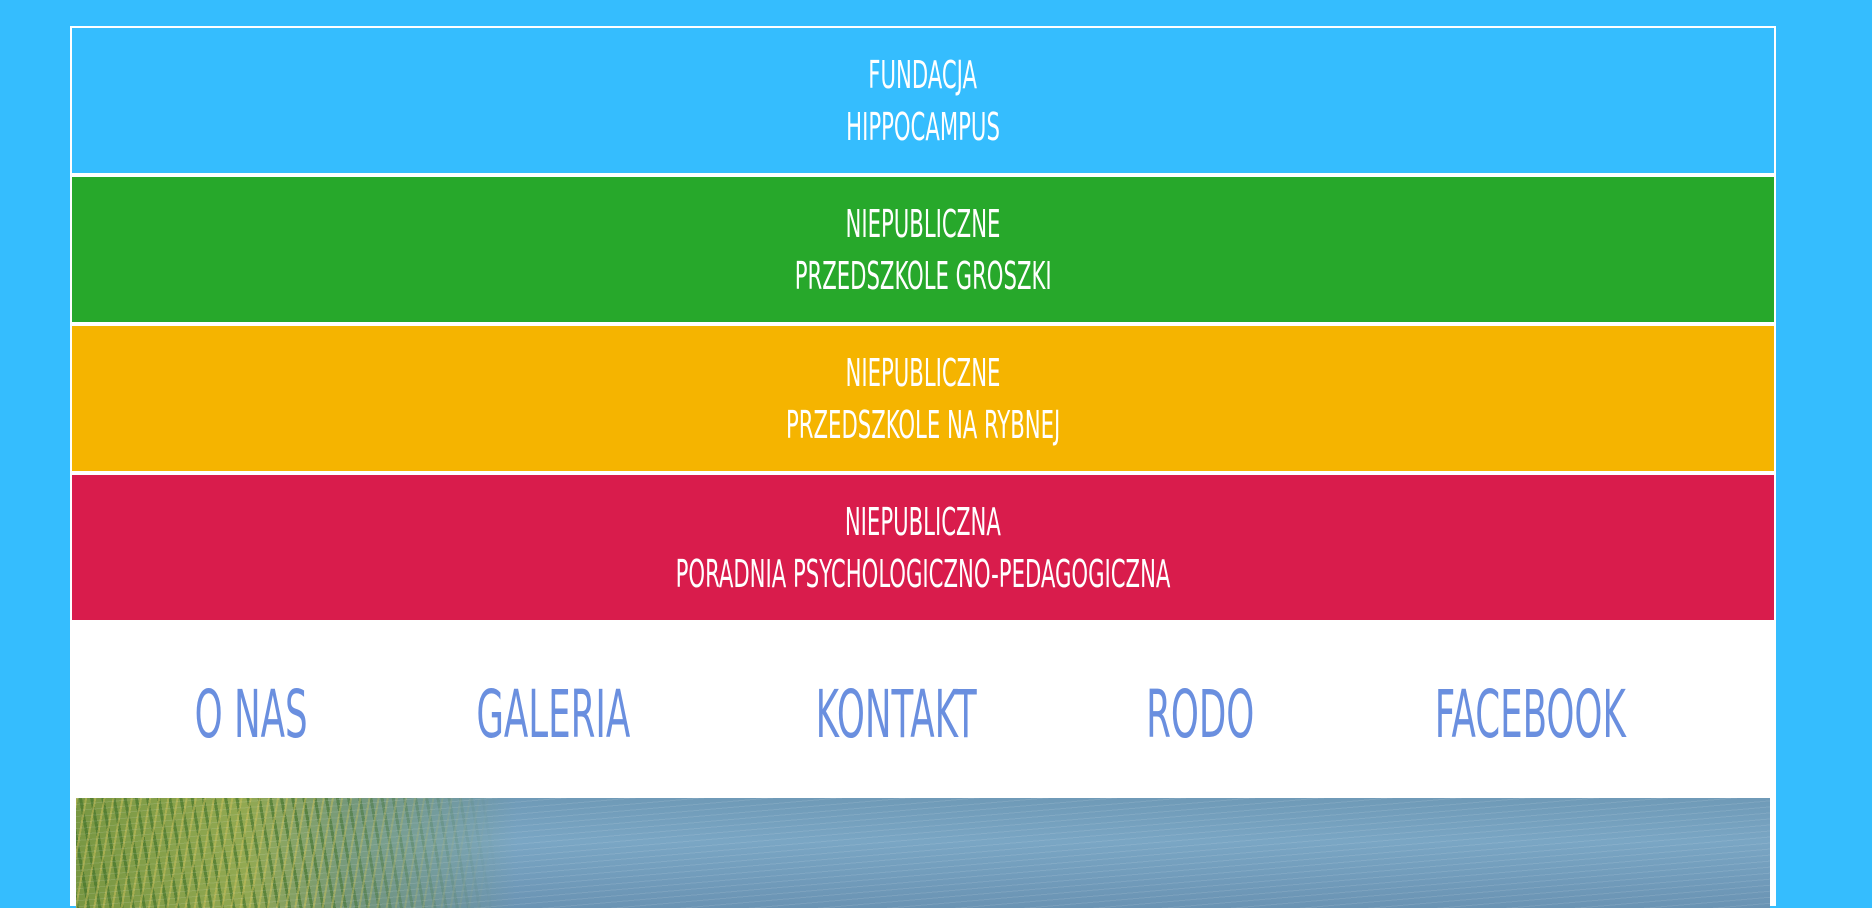  Describe the element at coordinates (251, 714) in the screenshot. I see `nav-item-o-nas: O NAS` at that location.